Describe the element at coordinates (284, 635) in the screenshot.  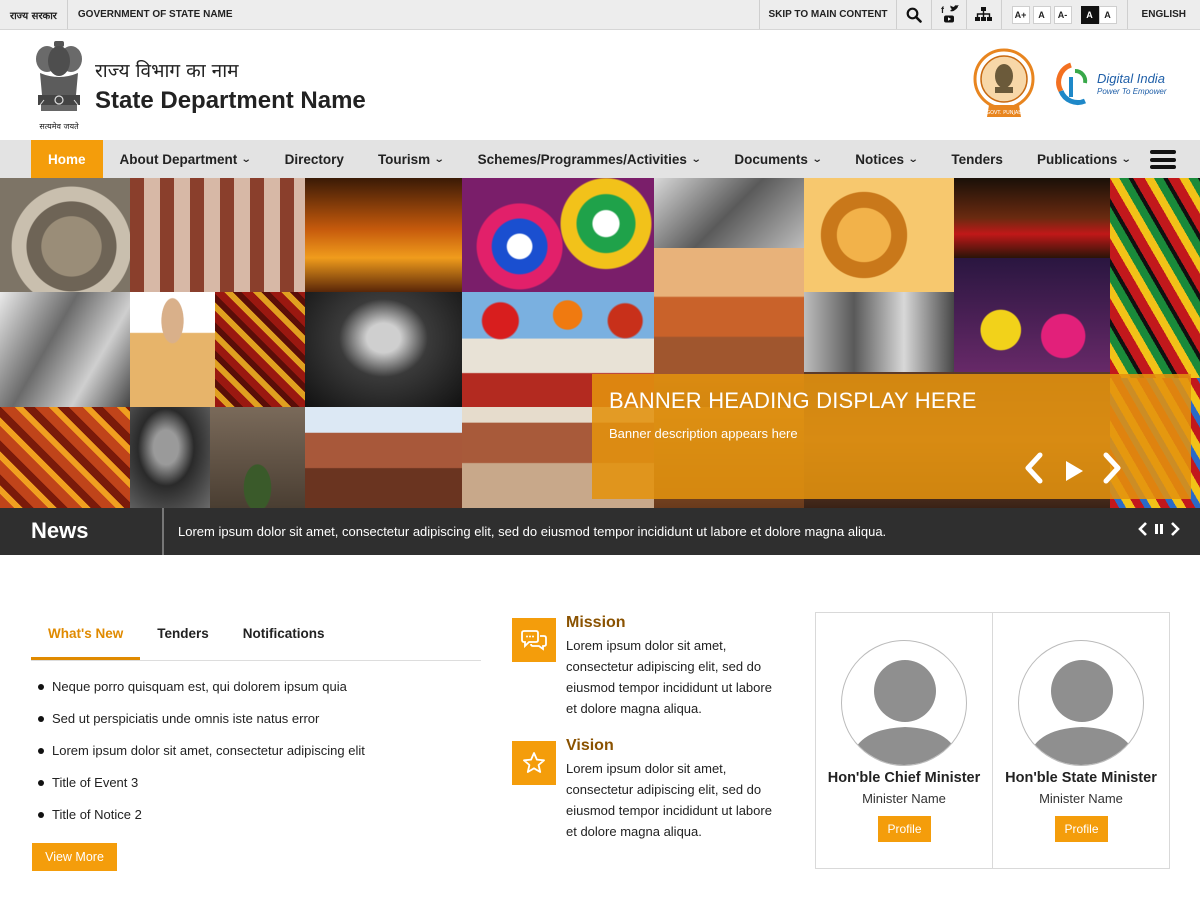
I see `tab-notifications: Notifications` at that location.